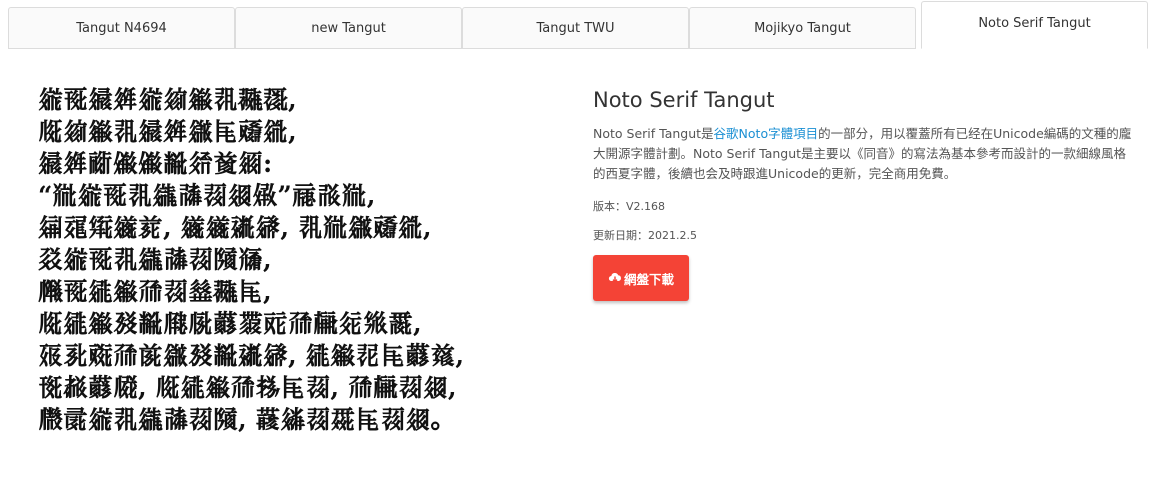 This screenshot has height=482, width=1157. I want to click on font-title: Noto Serif Tangut, so click(684, 100).